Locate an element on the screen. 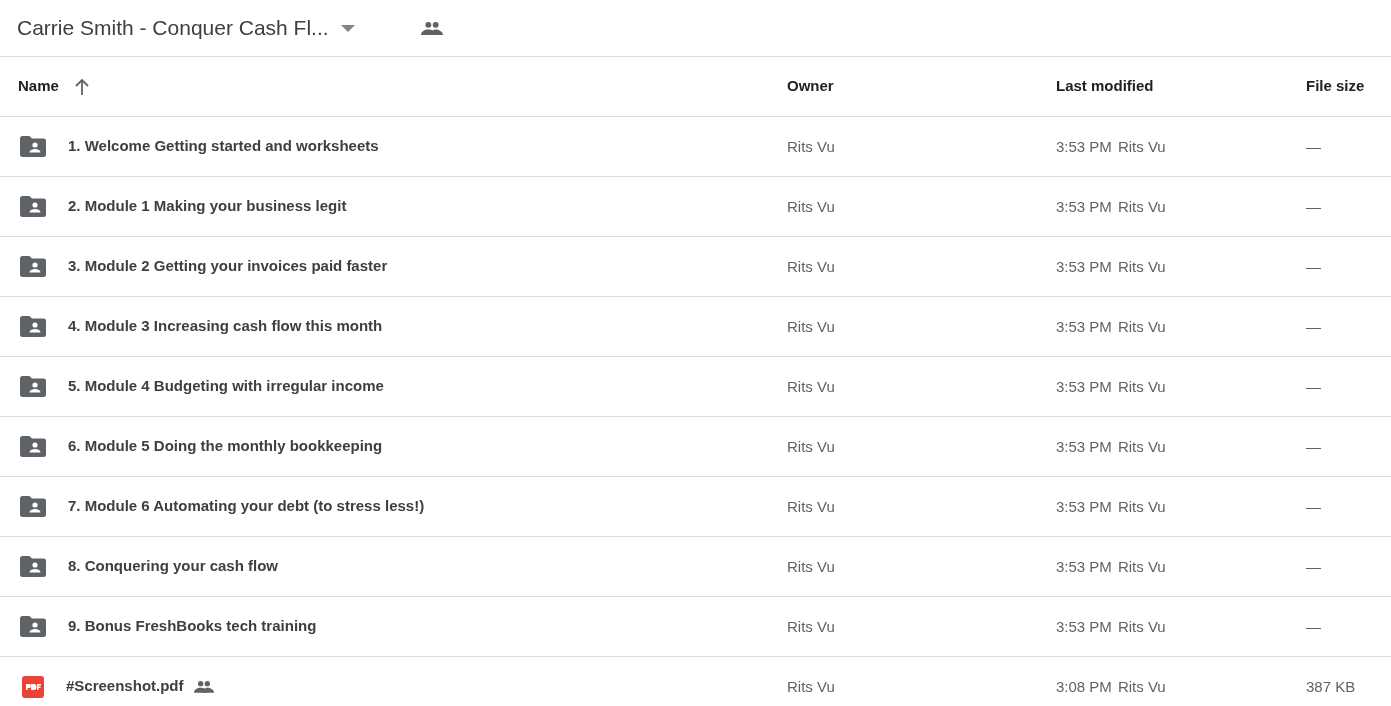  people-icon is located at coordinates (431, 28).